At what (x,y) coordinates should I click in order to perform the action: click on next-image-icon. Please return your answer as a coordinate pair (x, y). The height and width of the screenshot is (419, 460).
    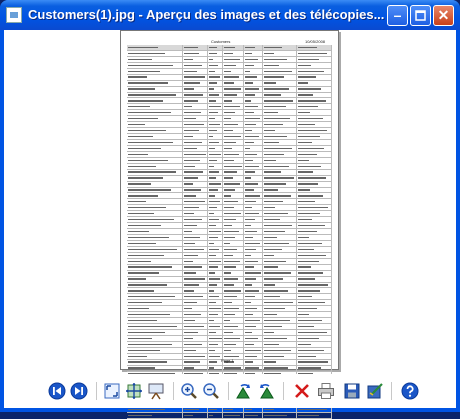
    Looking at the image, I should click on (79, 391).